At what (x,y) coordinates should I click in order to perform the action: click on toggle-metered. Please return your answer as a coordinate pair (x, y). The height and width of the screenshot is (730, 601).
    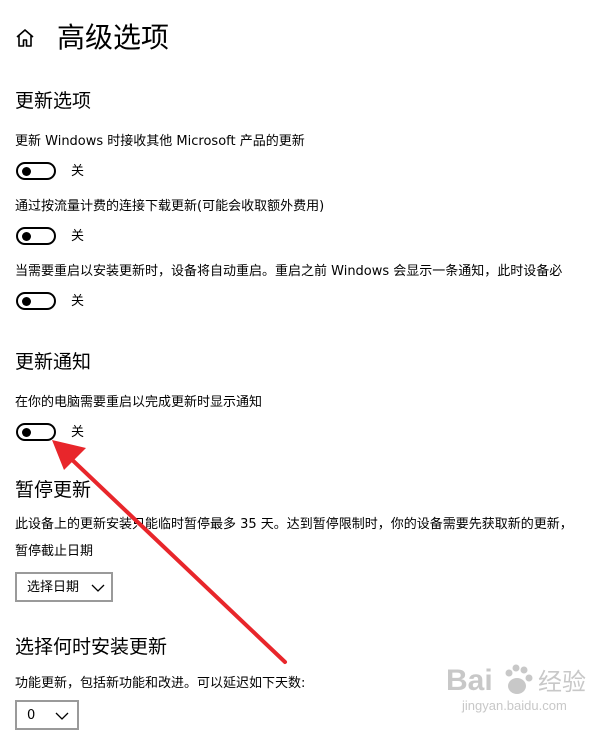
    Looking at the image, I should click on (36, 236).